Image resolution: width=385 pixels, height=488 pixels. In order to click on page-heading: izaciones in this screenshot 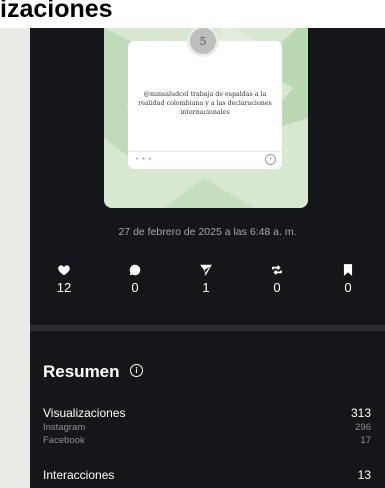, I will do `click(56, 11)`.